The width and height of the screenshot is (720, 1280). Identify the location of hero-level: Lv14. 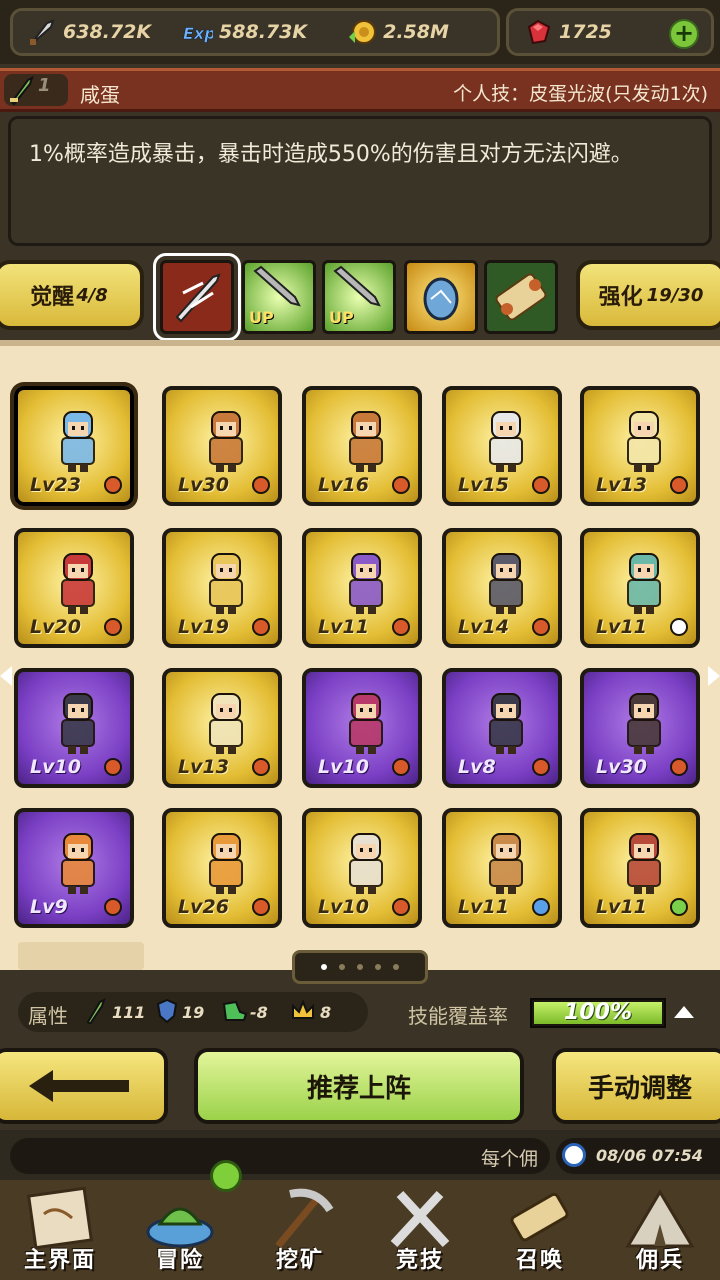
(483, 627).